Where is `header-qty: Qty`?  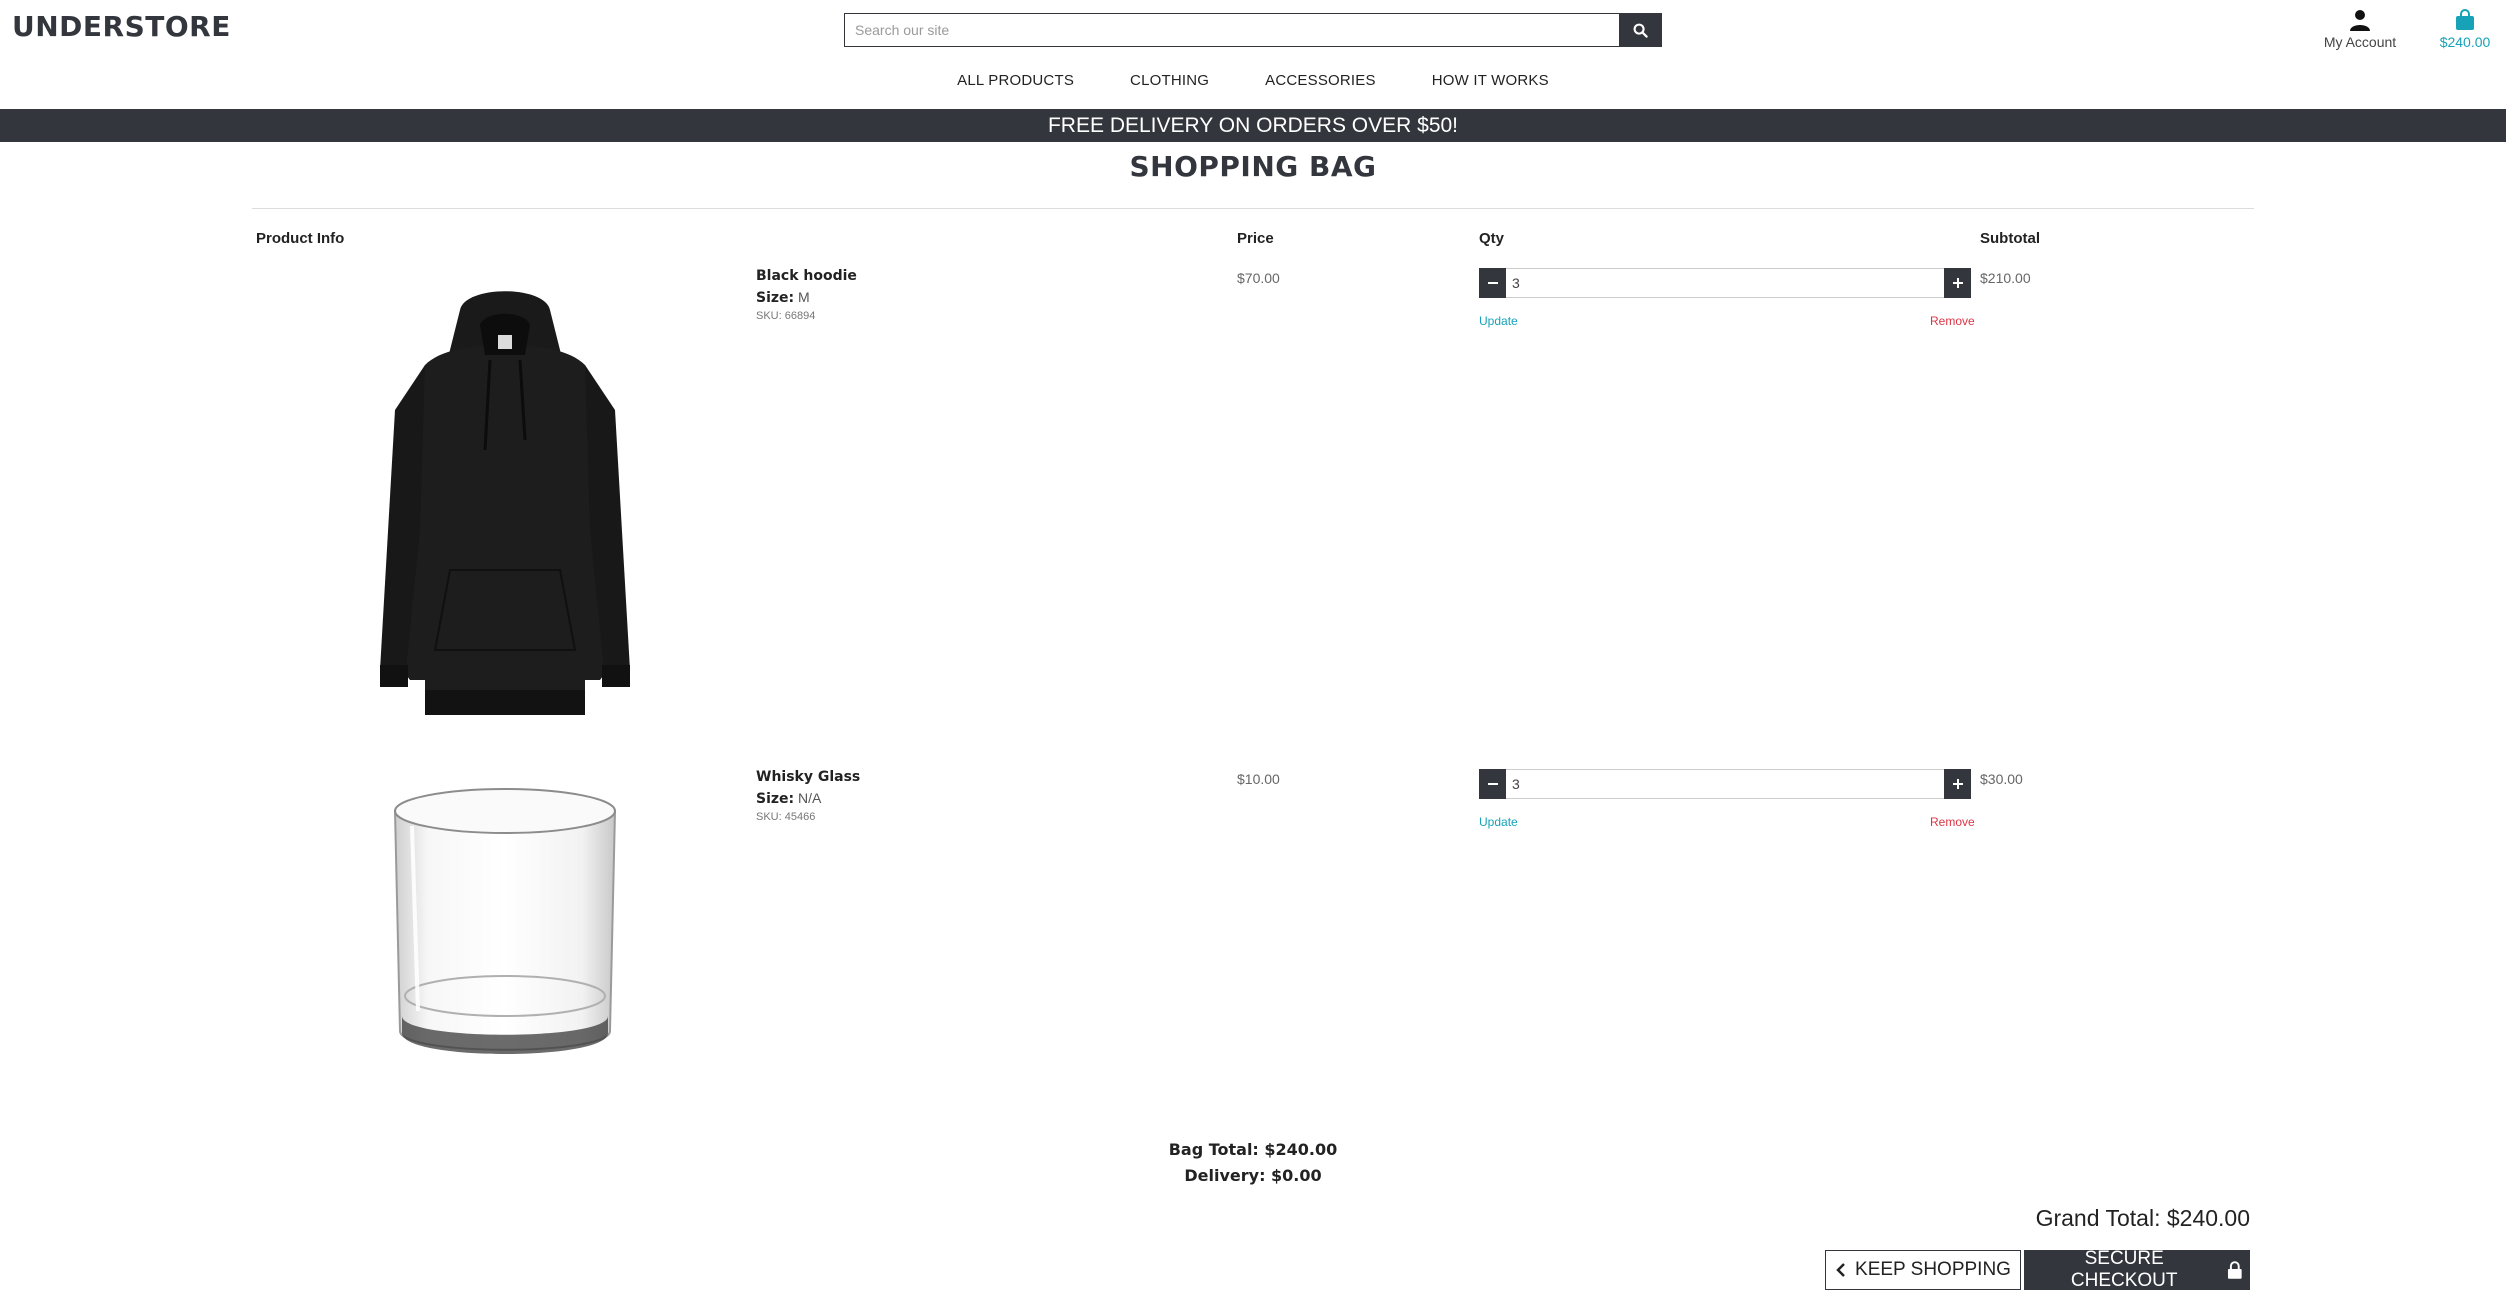 header-qty: Qty is located at coordinates (1492, 238).